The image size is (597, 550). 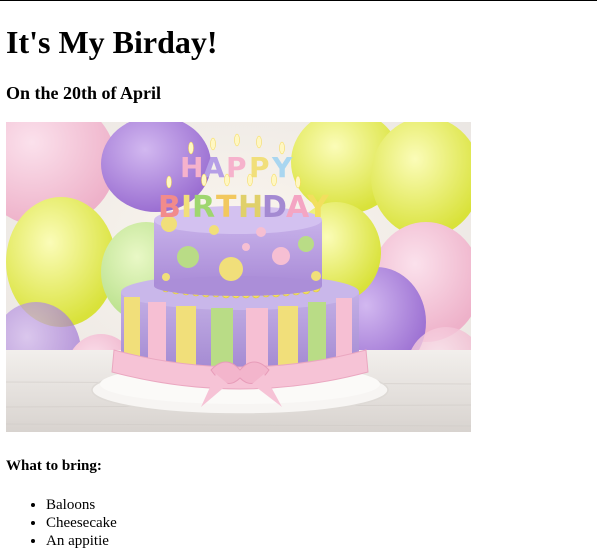 I want to click on page-title: It's My Birday!, so click(x=112, y=42).